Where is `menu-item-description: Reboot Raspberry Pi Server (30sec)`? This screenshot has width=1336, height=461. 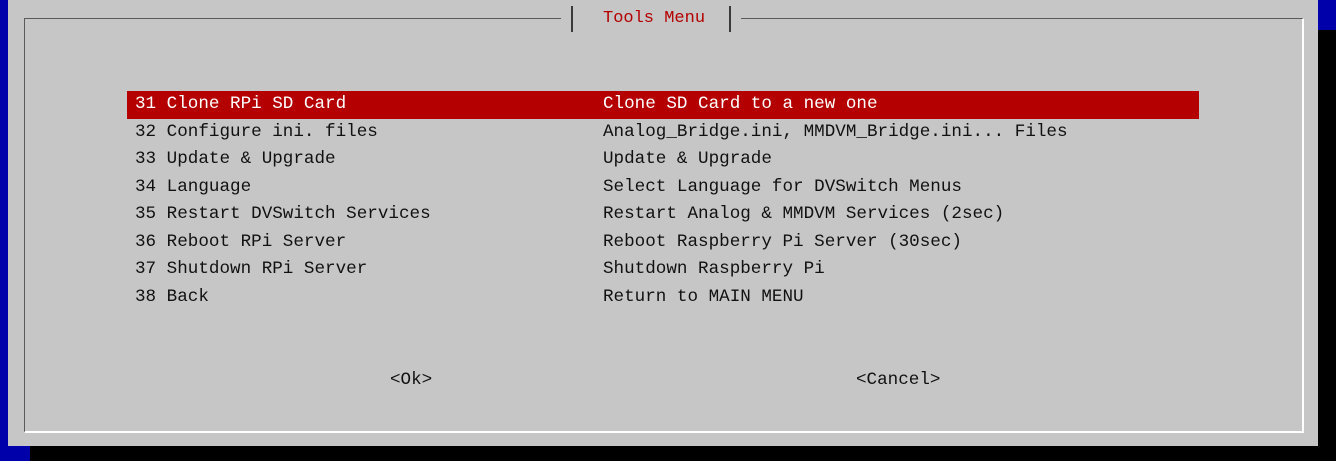 menu-item-description: Reboot Raspberry Pi Server (30sec) is located at coordinates (782, 241).